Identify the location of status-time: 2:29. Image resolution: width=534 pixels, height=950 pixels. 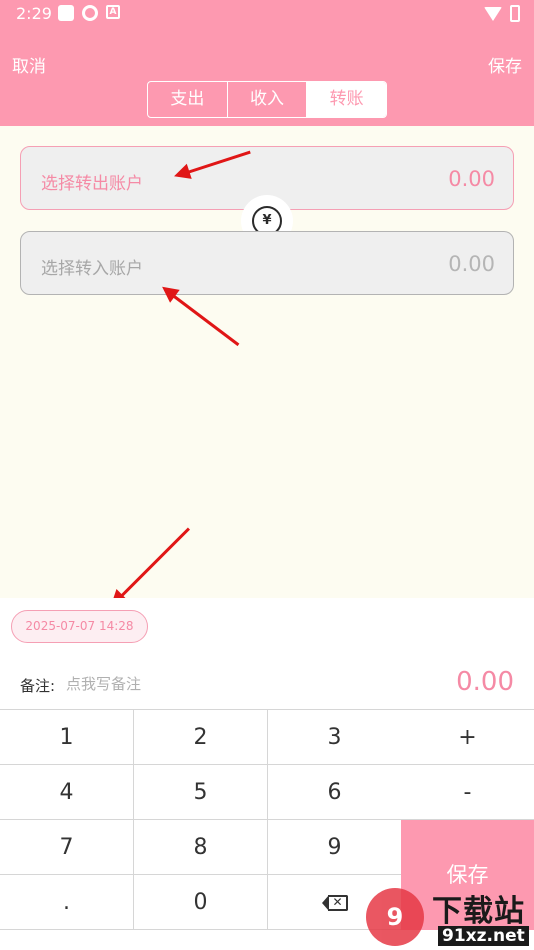
(34, 13).